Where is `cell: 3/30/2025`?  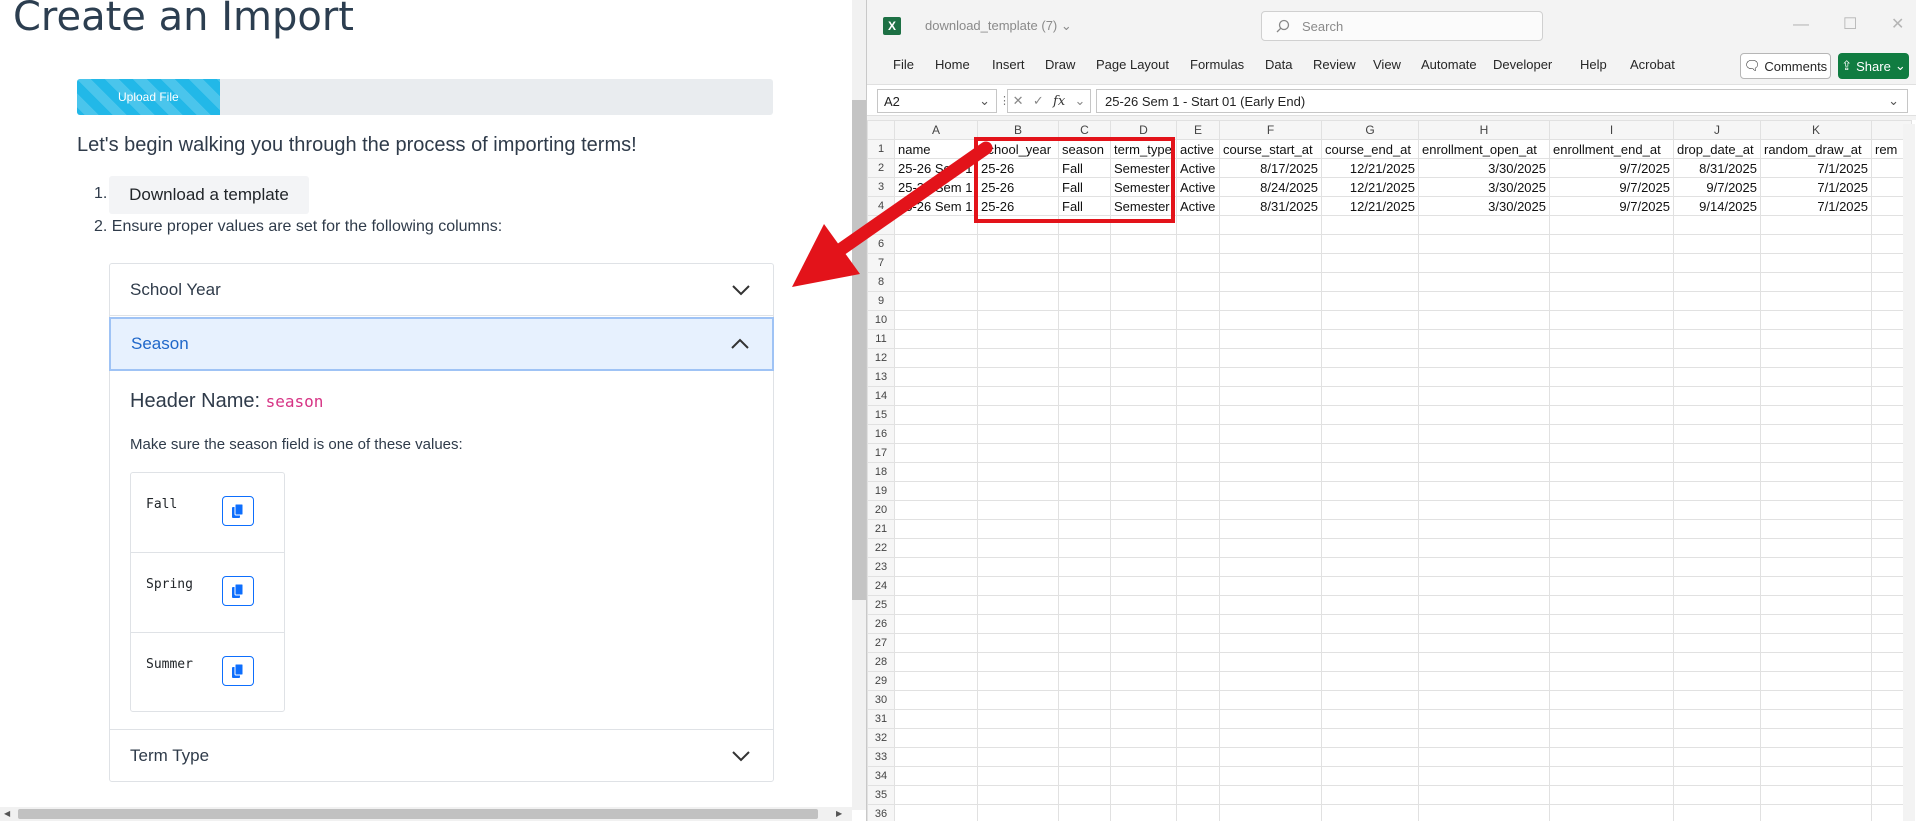
cell: 3/30/2025 is located at coordinates (1484, 187).